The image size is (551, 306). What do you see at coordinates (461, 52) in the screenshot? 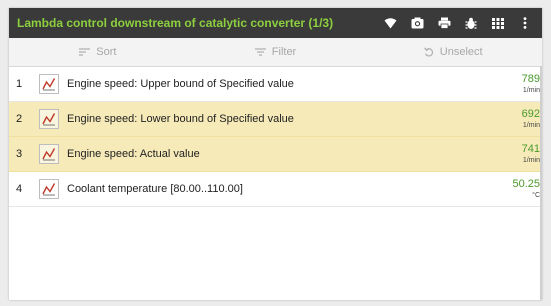
I see `unselect-label: Unselect` at bounding box center [461, 52].